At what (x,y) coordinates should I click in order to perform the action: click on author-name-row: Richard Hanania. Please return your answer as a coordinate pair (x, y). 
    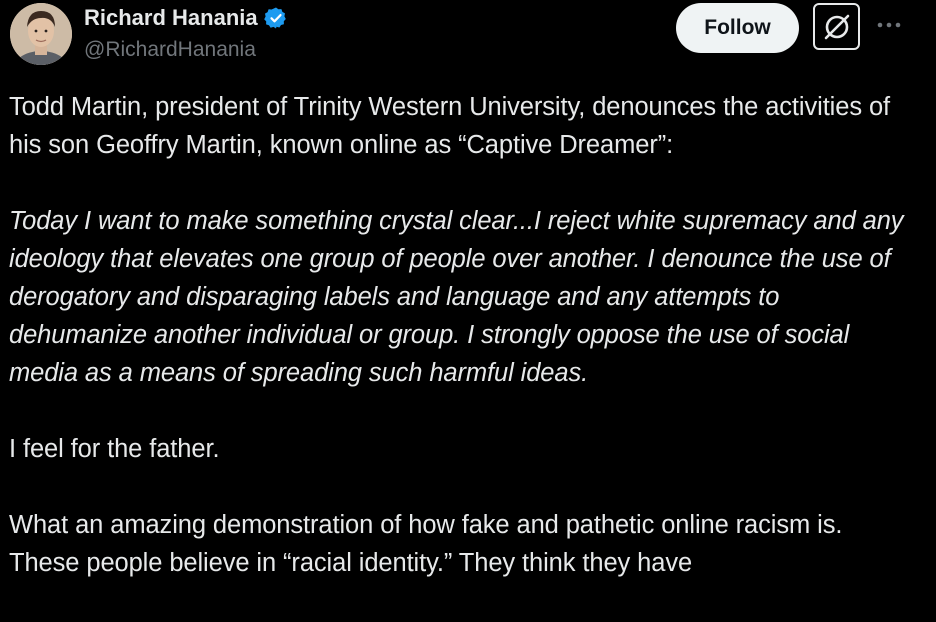
    Looking at the image, I should click on (186, 18).